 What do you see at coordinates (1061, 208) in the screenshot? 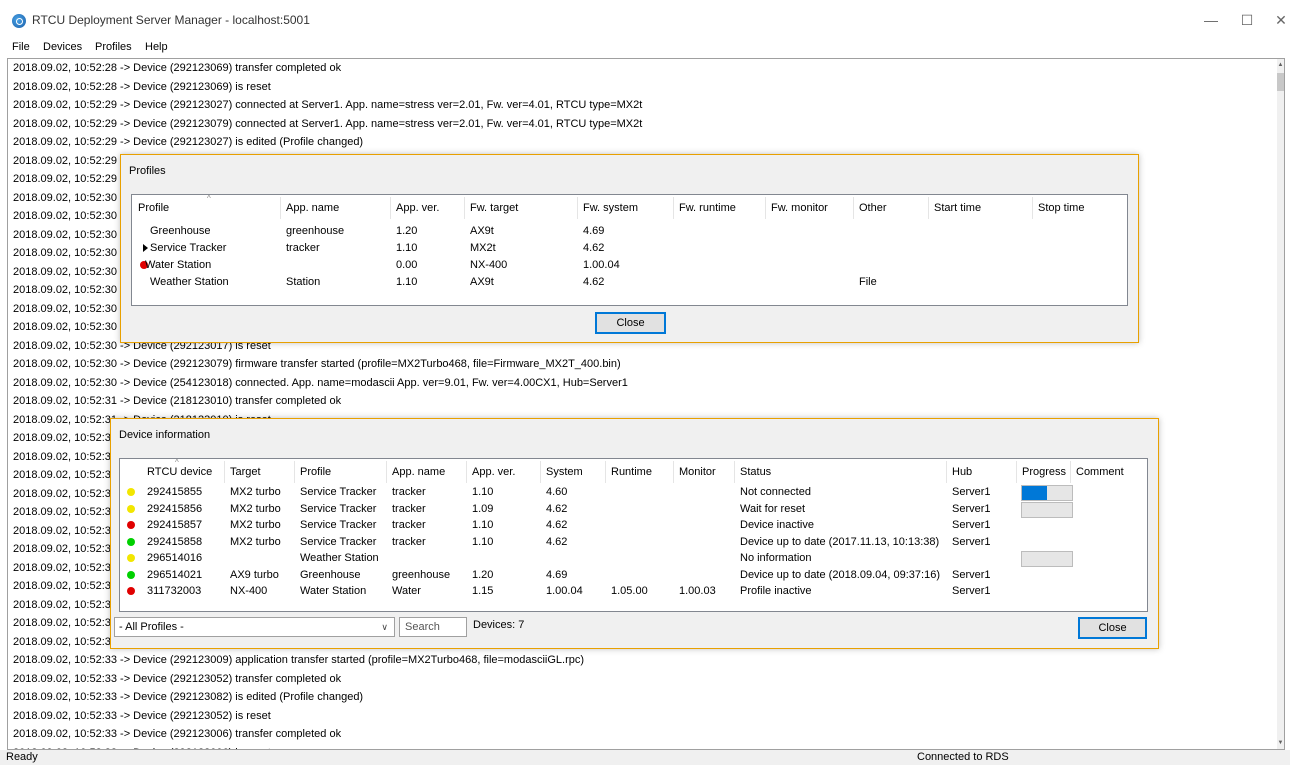
I see `column-header-stop-time: Stop time` at bounding box center [1061, 208].